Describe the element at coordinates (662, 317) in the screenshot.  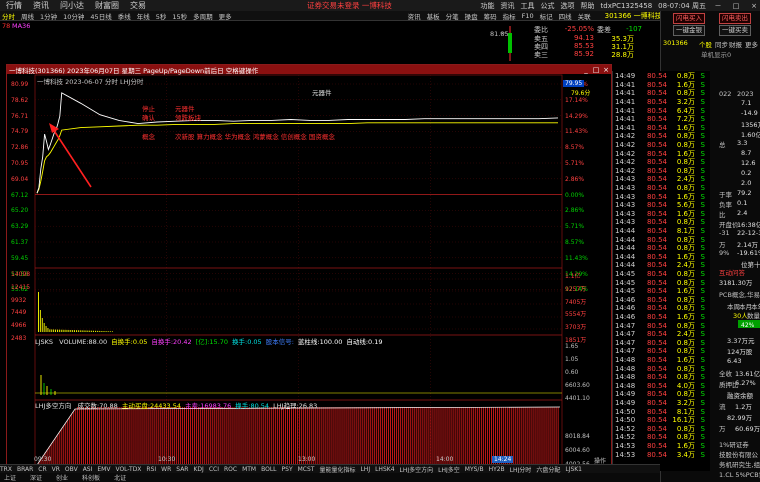
I see `trade-row: 14:46 80.54 1.6万 S` at that location.